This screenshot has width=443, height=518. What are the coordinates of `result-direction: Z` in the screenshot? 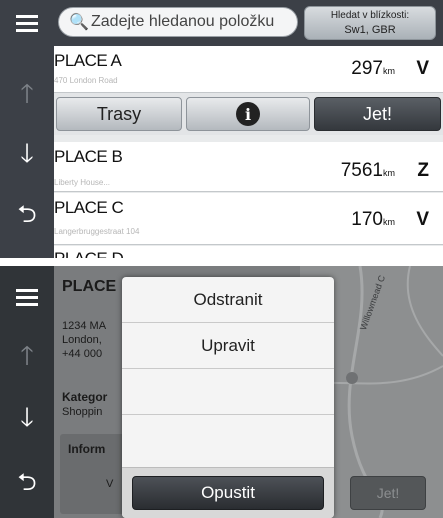 It's located at (423, 170).